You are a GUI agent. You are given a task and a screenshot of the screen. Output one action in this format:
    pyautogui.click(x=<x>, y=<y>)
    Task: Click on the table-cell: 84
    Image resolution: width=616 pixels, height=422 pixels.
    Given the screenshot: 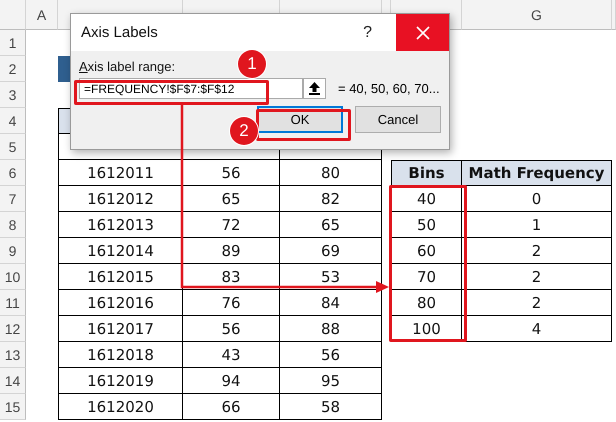 What is the action you would take?
    pyautogui.click(x=331, y=303)
    